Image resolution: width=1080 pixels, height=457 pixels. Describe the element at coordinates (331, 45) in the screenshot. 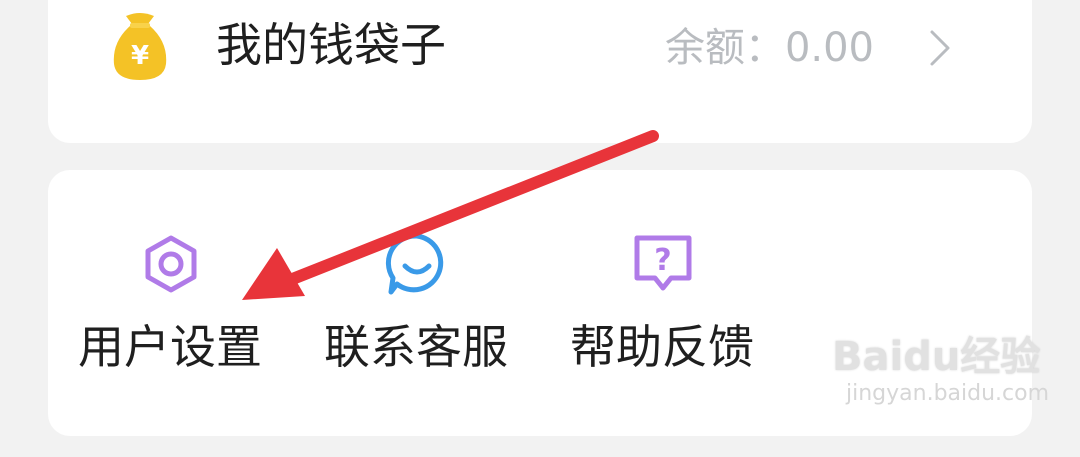

I see `wallet-title: 我的钱袋子` at that location.